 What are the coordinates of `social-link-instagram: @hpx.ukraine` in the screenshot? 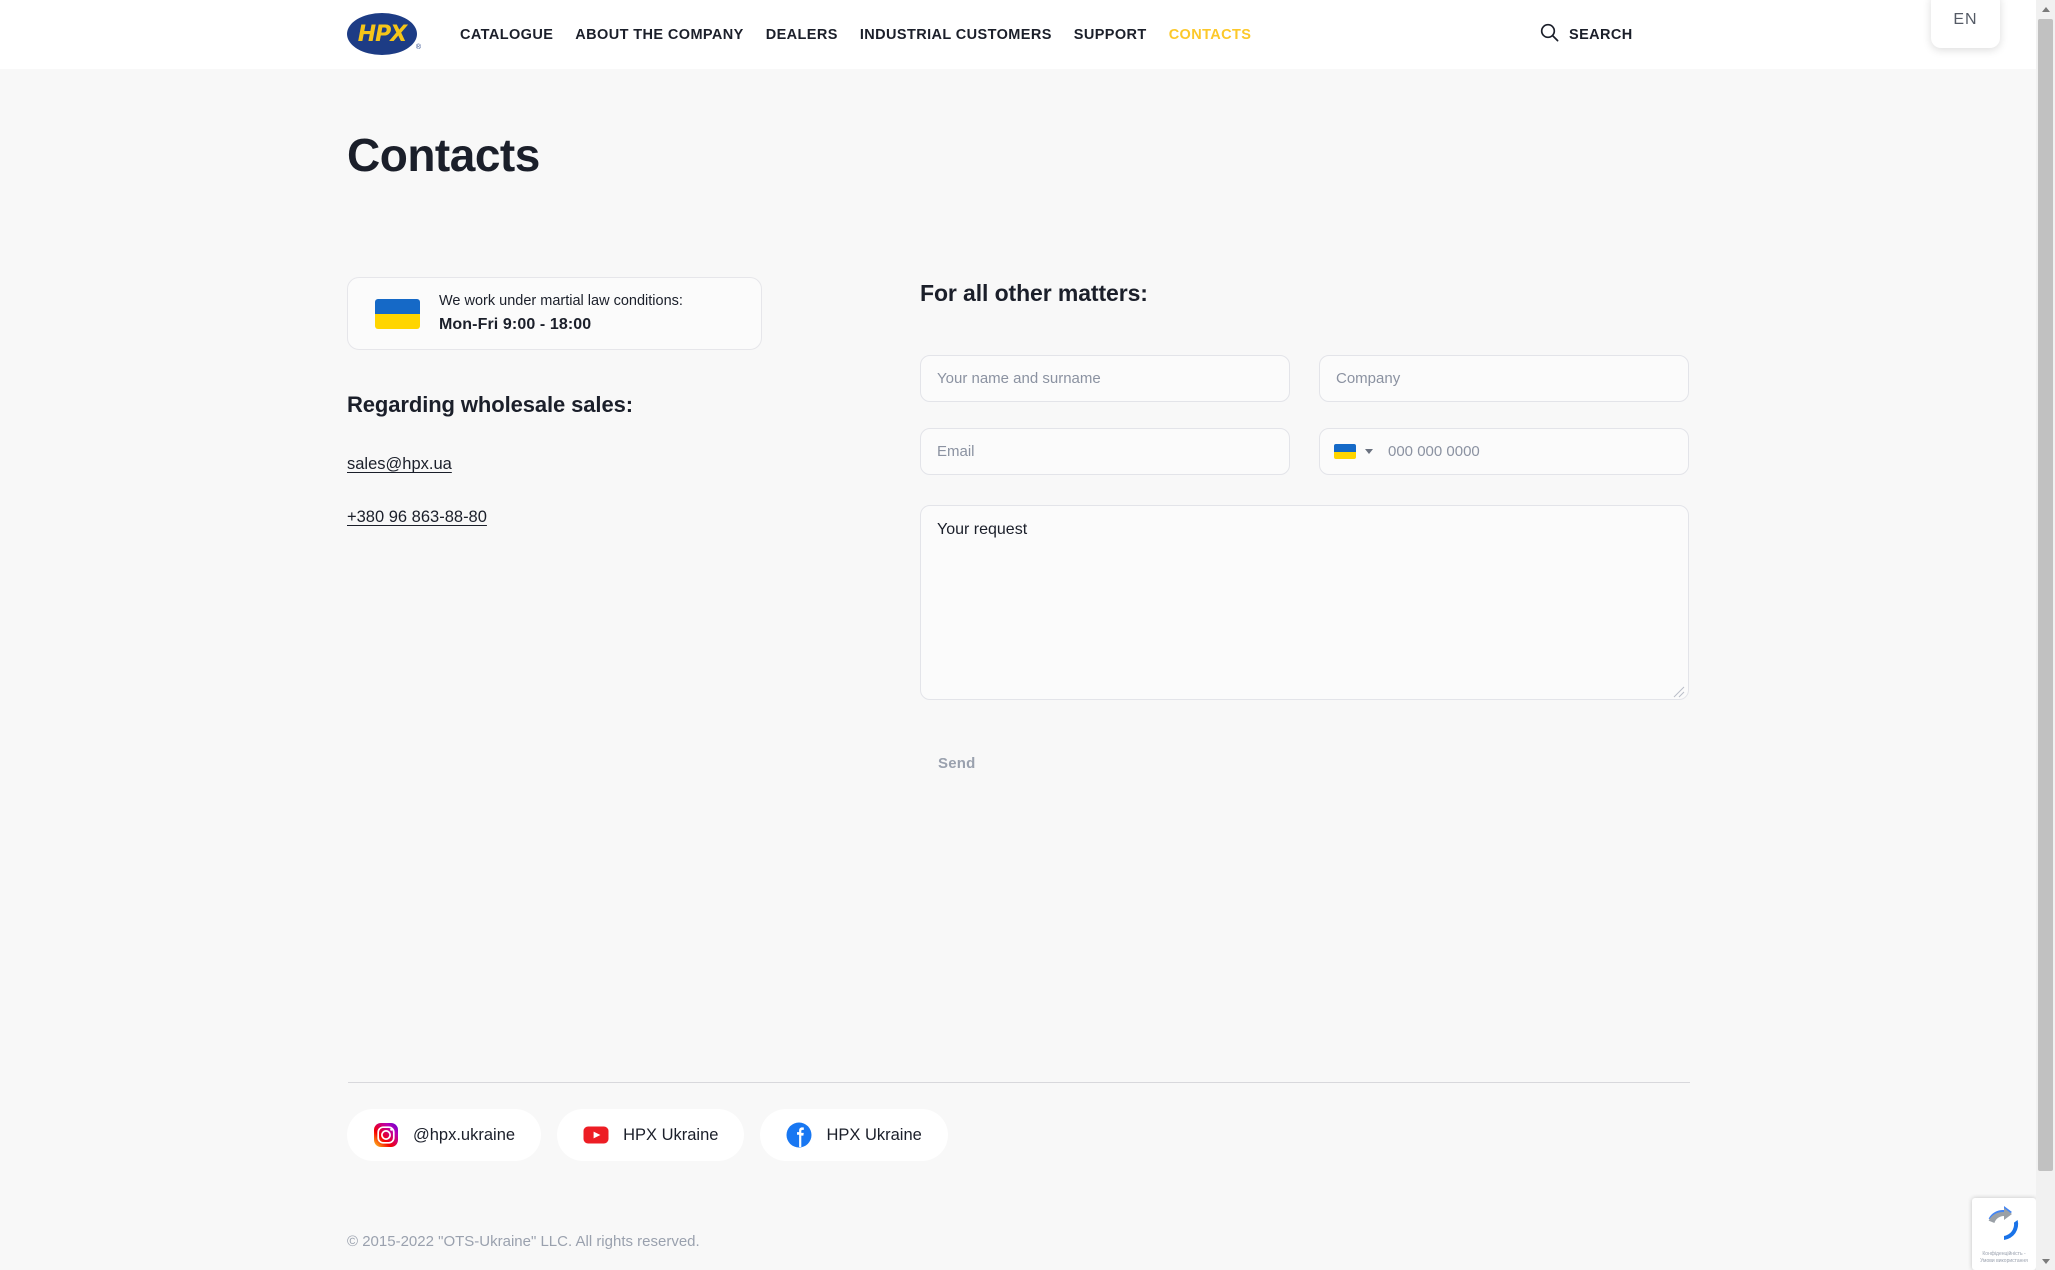 It's located at (444, 1135).